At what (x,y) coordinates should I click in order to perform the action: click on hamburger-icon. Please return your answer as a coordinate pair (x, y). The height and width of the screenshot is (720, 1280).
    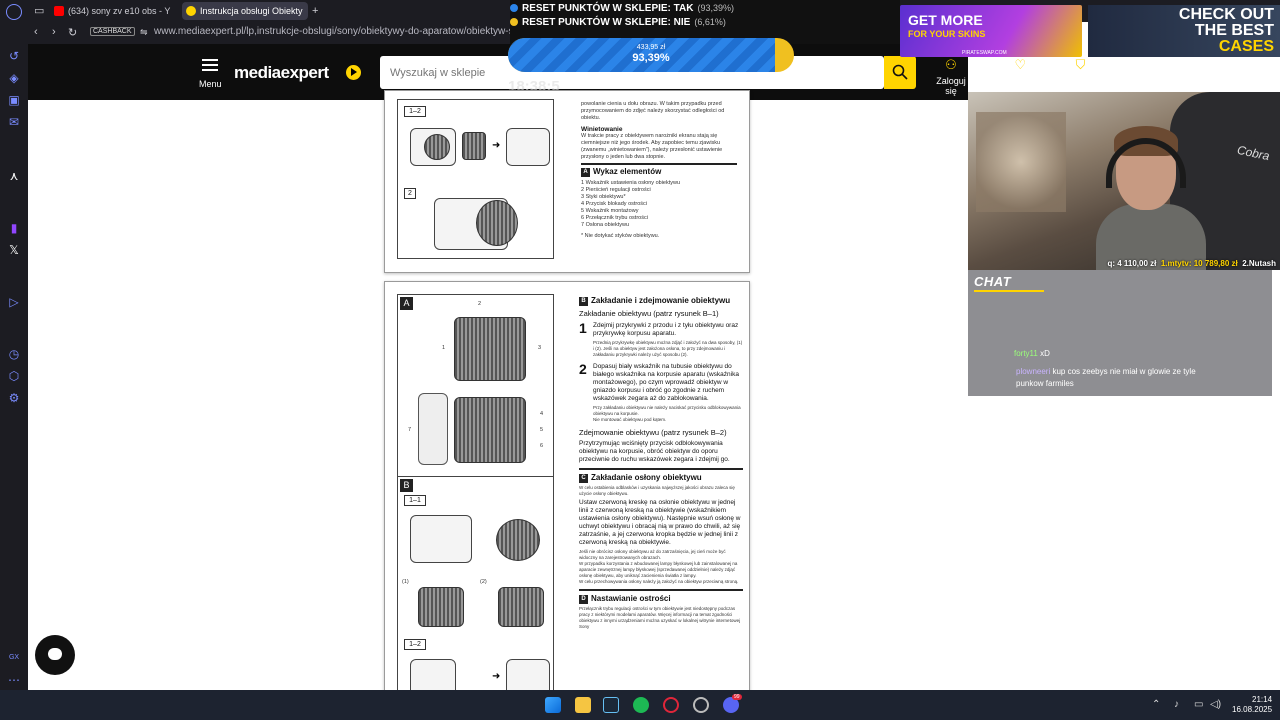
    Looking at the image, I should click on (210, 66).